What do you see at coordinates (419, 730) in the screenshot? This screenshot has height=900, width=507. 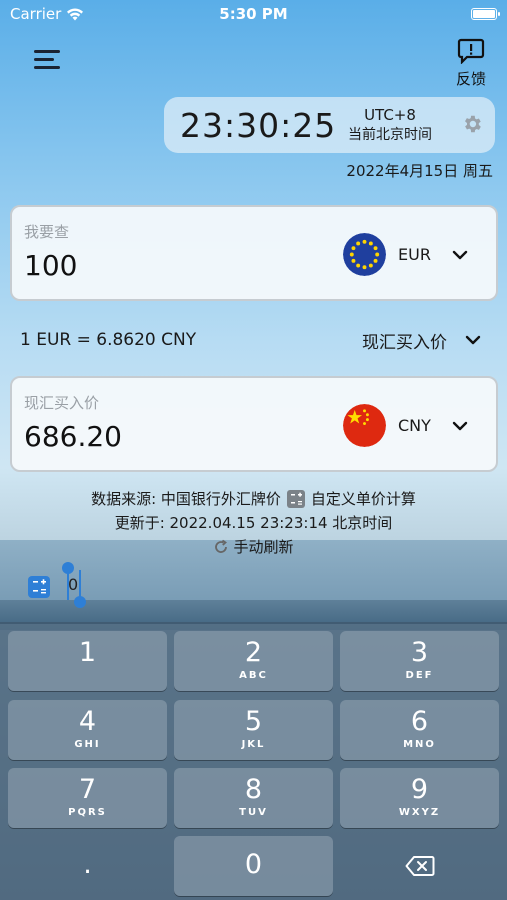 I see `key-6: 6 MNO` at bounding box center [419, 730].